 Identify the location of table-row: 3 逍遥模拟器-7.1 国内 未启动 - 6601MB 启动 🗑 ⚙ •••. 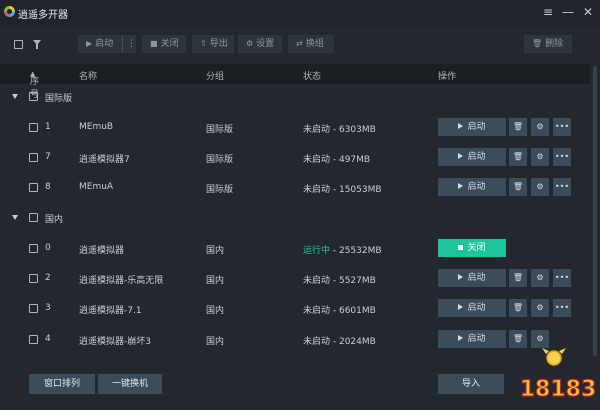
(295, 308).